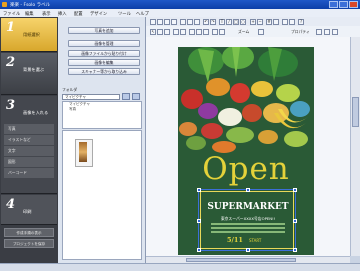 Image resolution: width=360 pixels, height=271 pixels. Describe the element at coordinates (192, 31) in the screenshot. I see `align-left-icon` at that location.